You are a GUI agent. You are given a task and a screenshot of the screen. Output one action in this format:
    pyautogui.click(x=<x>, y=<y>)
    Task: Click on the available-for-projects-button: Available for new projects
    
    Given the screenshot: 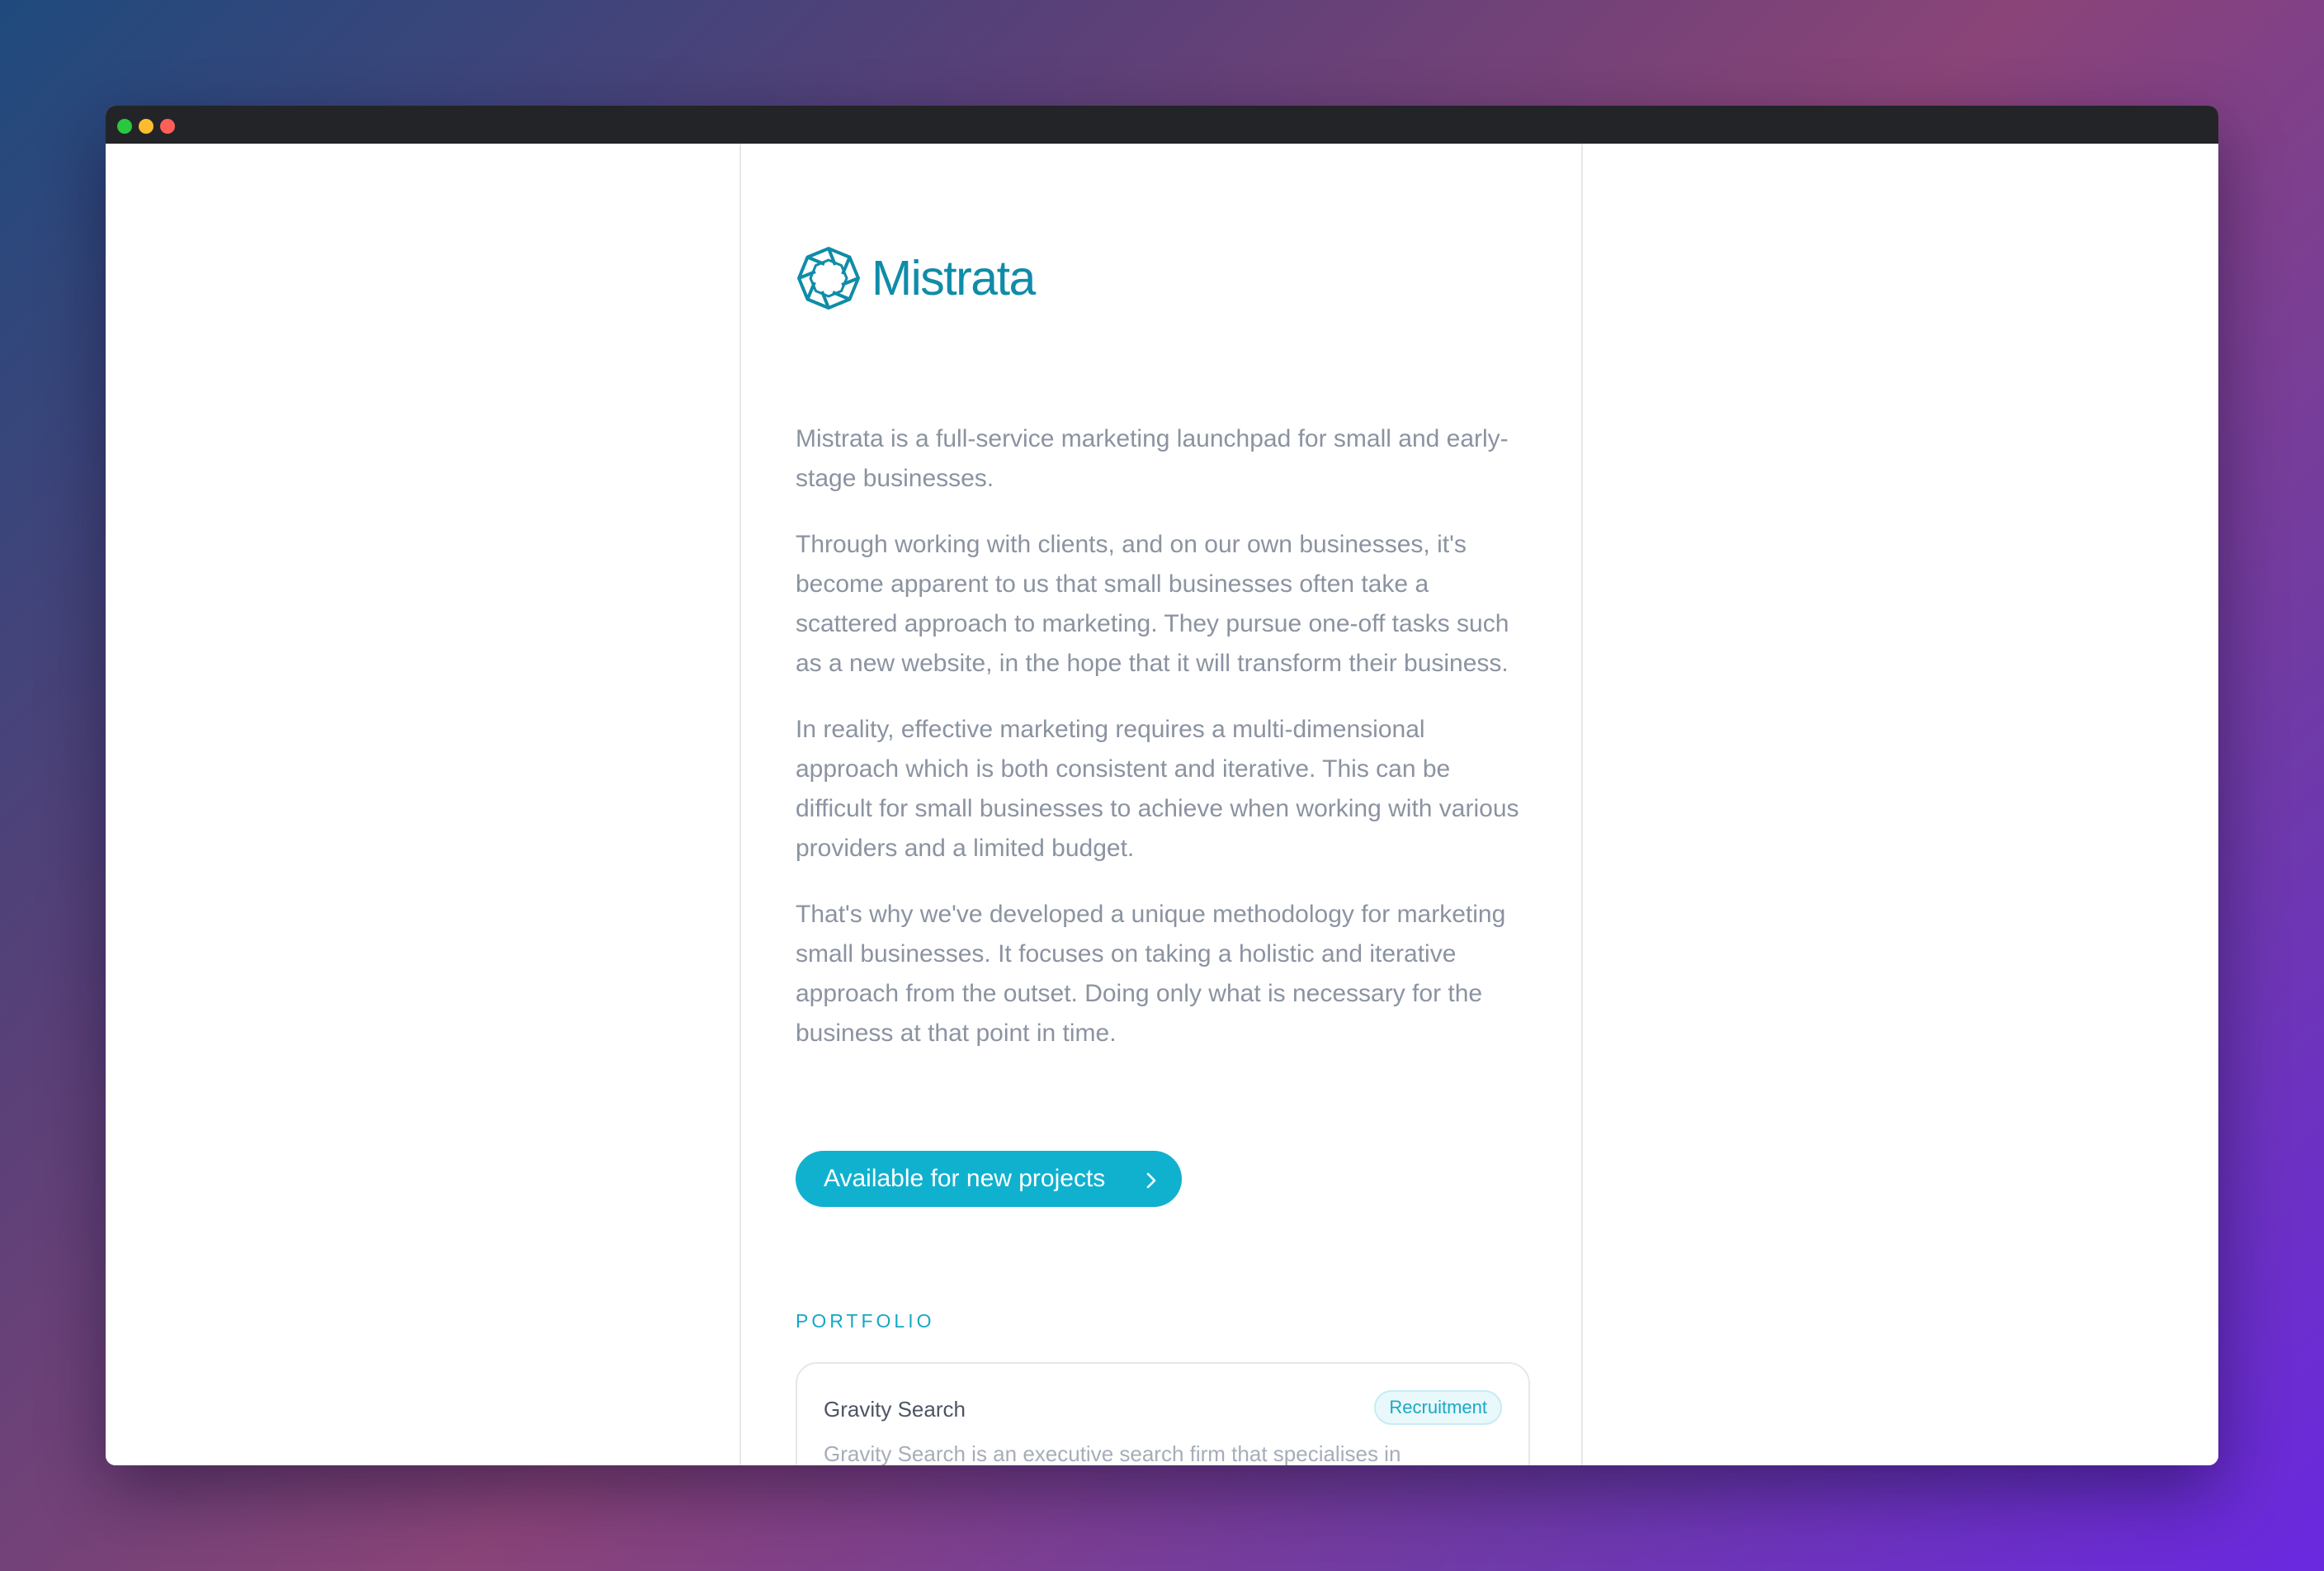 What is the action you would take?
    pyautogui.click(x=989, y=1179)
    